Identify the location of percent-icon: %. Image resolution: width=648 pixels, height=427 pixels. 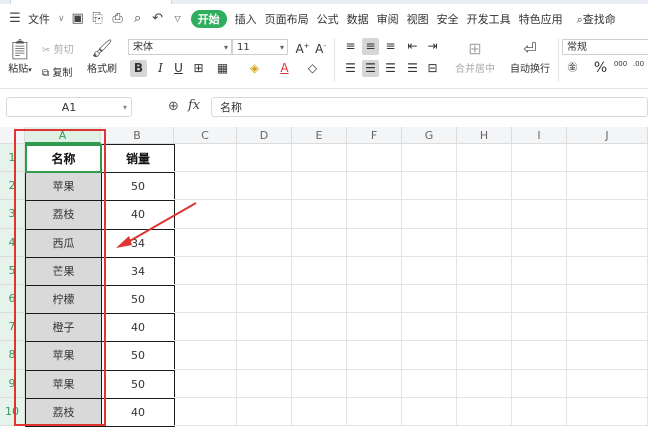
(600, 68).